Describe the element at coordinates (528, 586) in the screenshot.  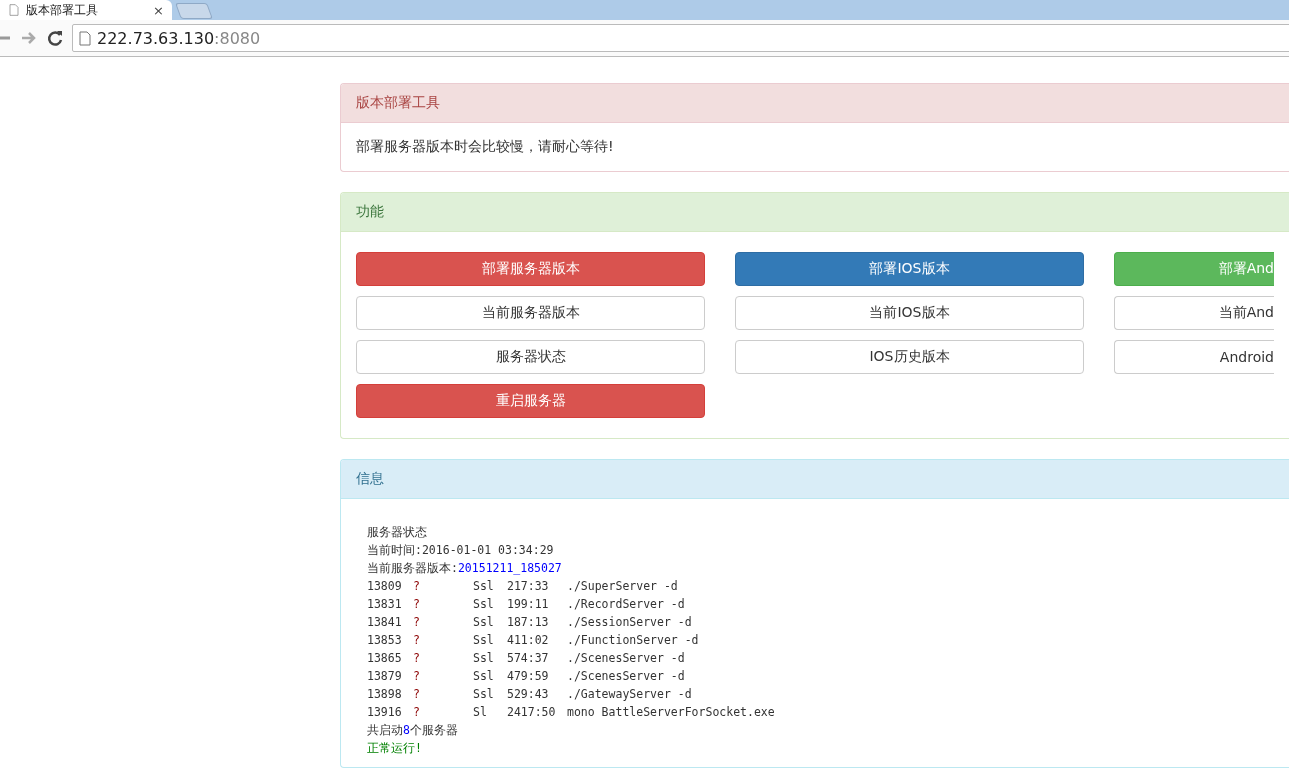
I see `process-time: 217:33` at that location.